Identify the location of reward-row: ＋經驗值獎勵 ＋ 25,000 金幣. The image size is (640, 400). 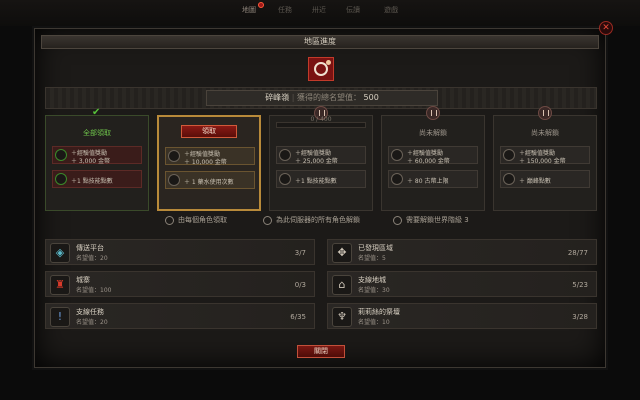
(321, 155).